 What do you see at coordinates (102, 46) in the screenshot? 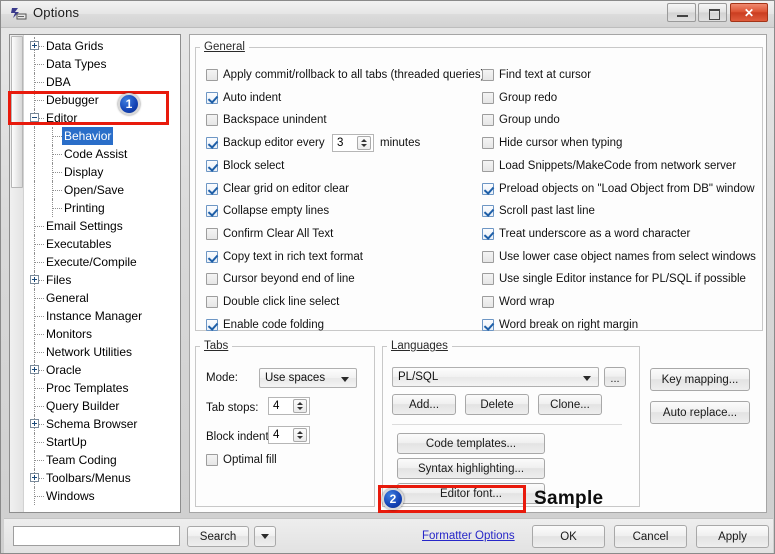
I see `tree-item-data-grids: Data Grids` at bounding box center [102, 46].